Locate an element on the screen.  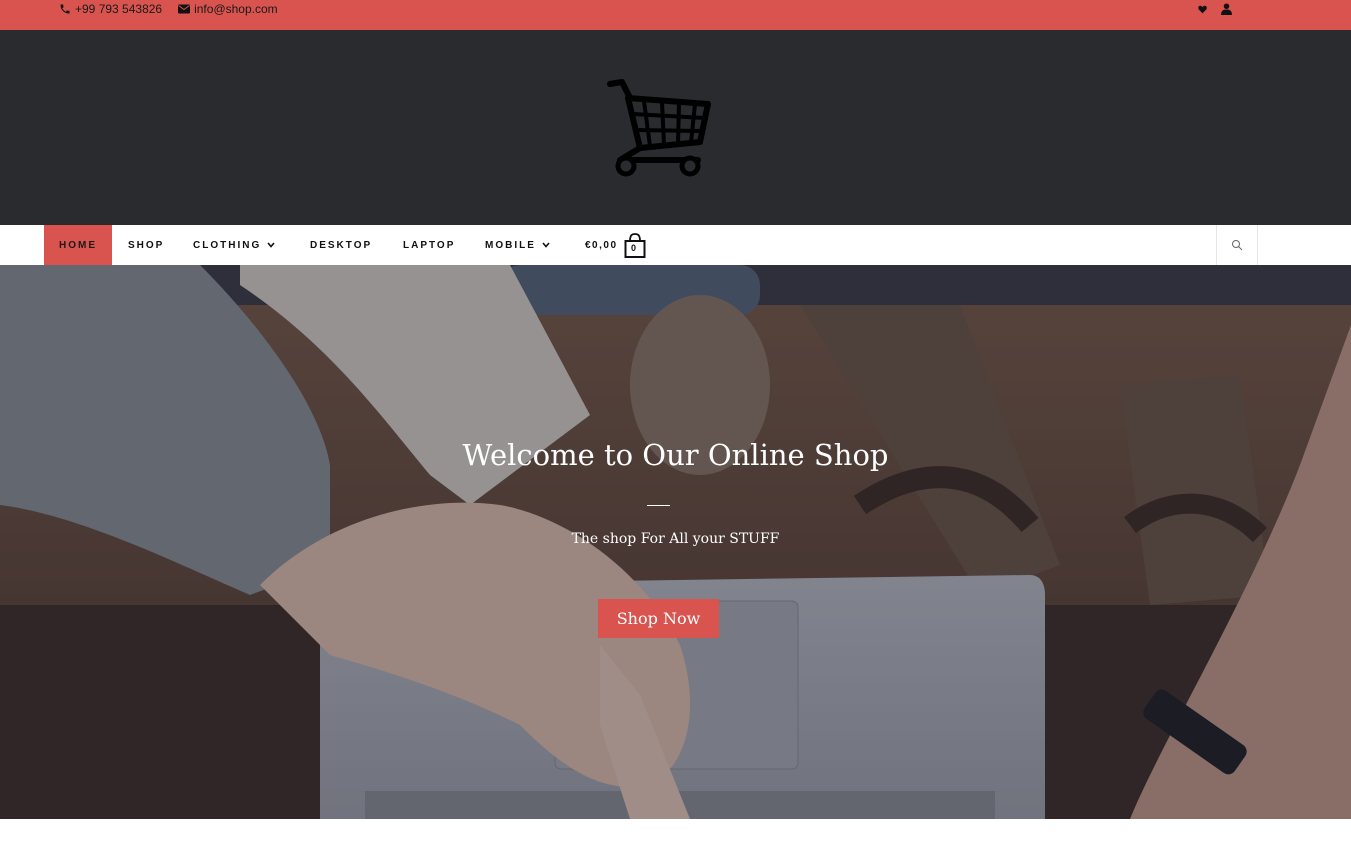
search-icon is located at coordinates (1237, 245).